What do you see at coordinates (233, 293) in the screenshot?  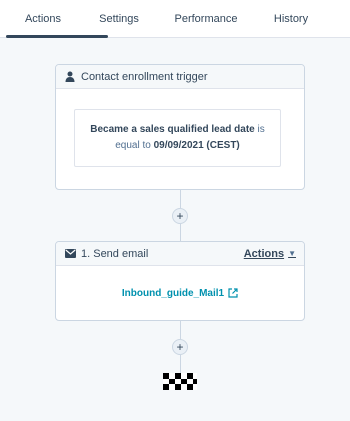 I see `external-link-icon` at bounding box center [233, 293].